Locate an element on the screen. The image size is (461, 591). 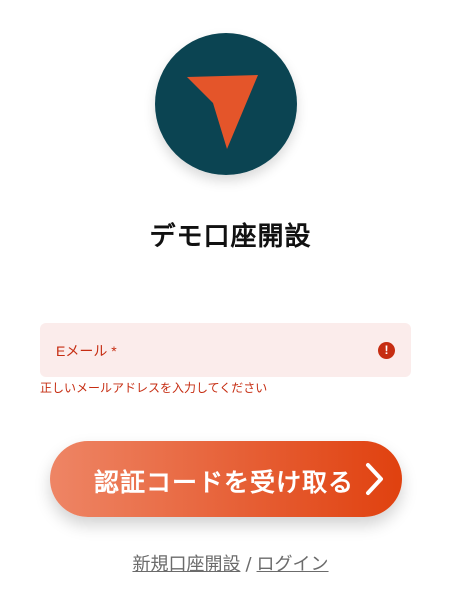
app-logo is located at coordinates (226, 104).